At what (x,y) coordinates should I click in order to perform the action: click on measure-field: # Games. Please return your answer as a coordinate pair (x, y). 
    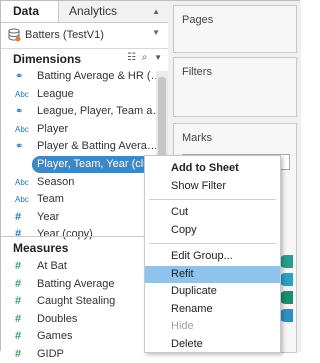
    Looking at the image, I should click on (78, 336).